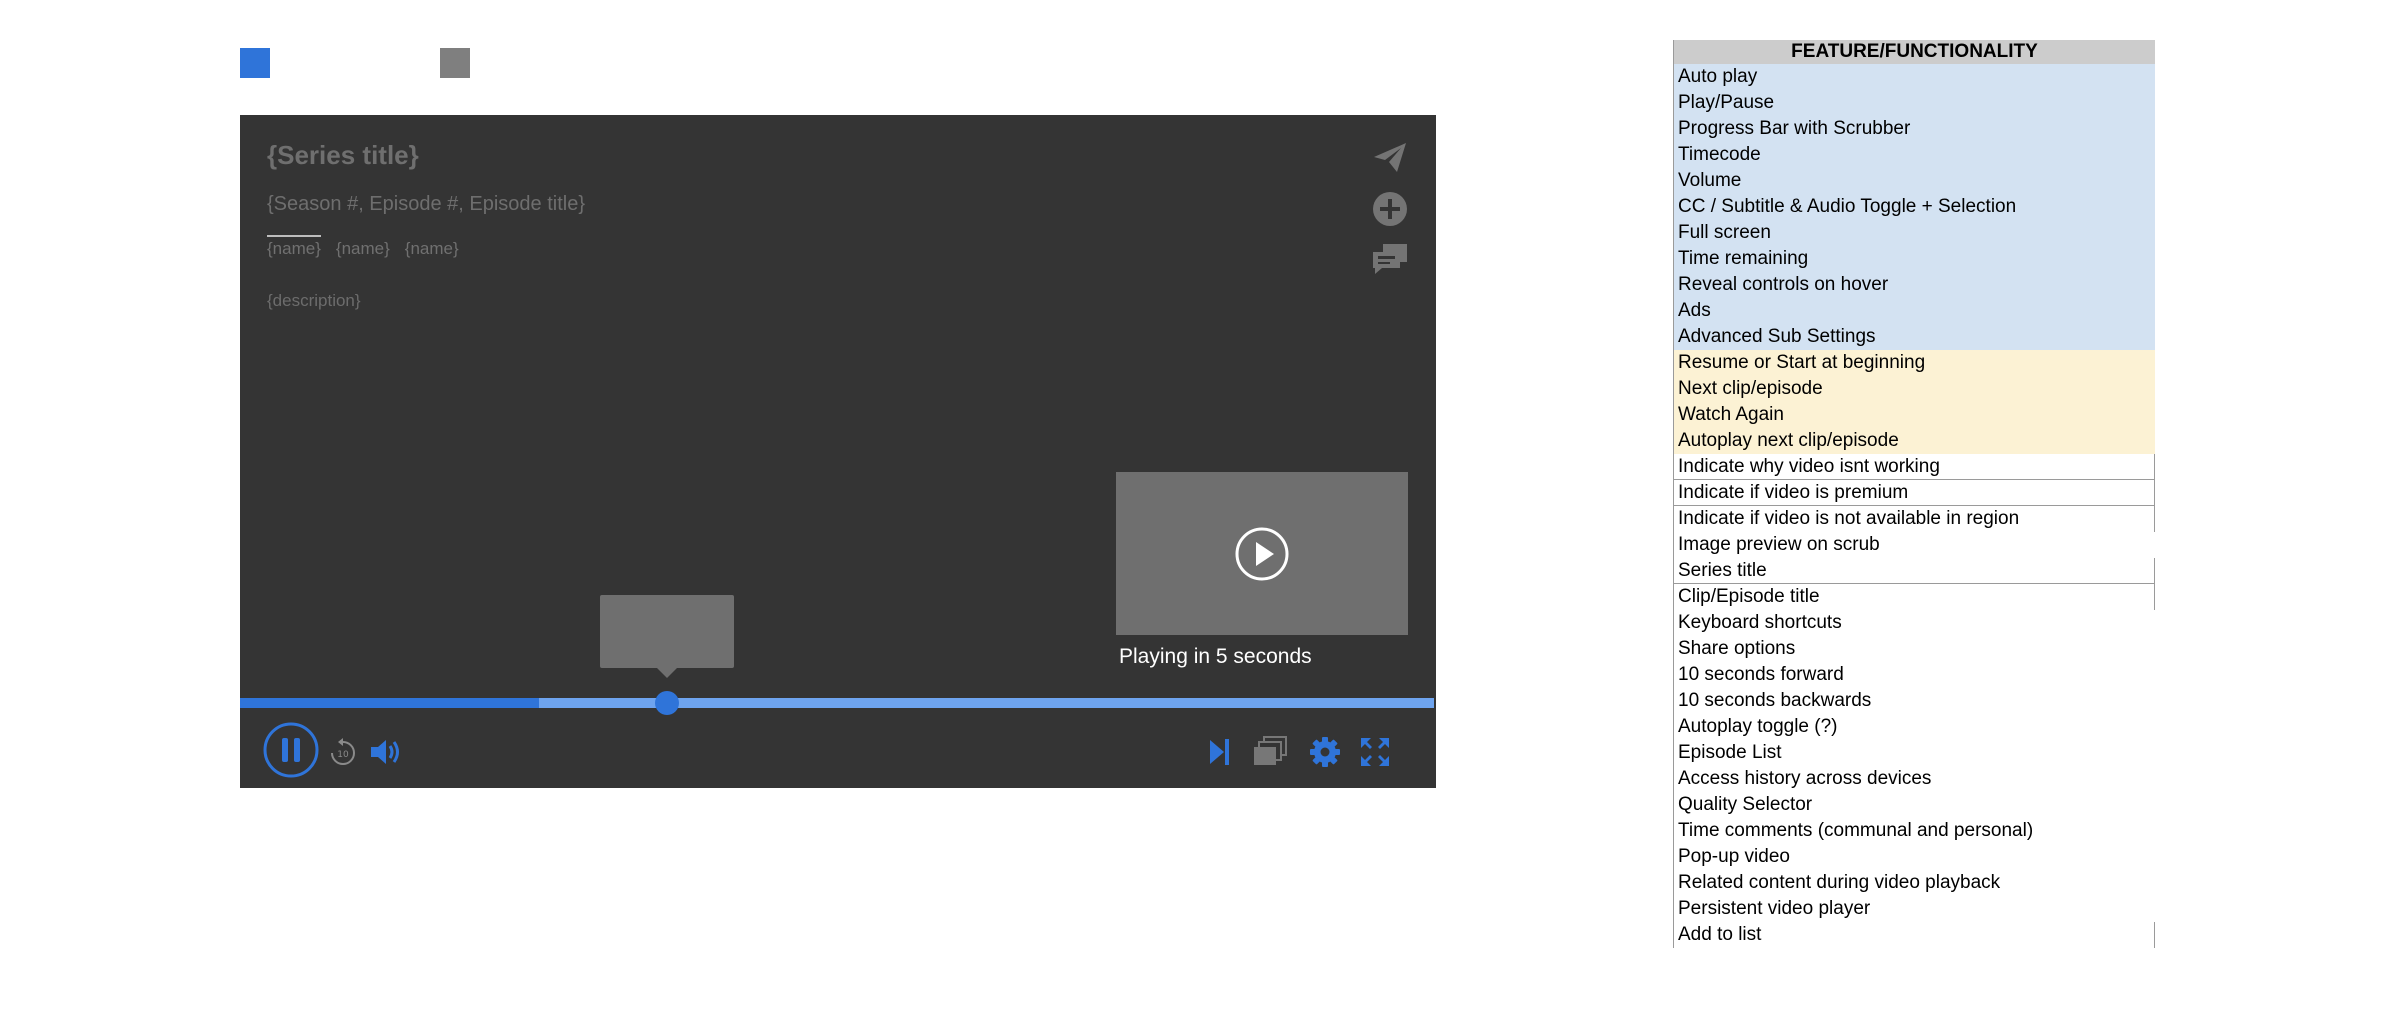 This screenshot has width=2392, height=1014. What do you see at coordinates (1914, 129) in the screenshot?
I see `feature-row: Progress Bar with Scrubber` at bounding box center [1914, 129].